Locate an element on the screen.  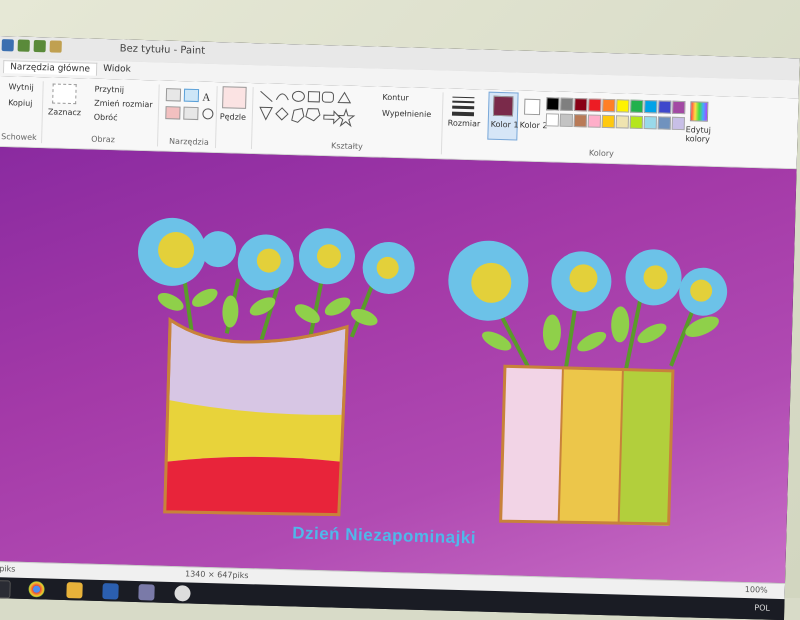
quick-access-toolbar is located at coordinates (31, 46).